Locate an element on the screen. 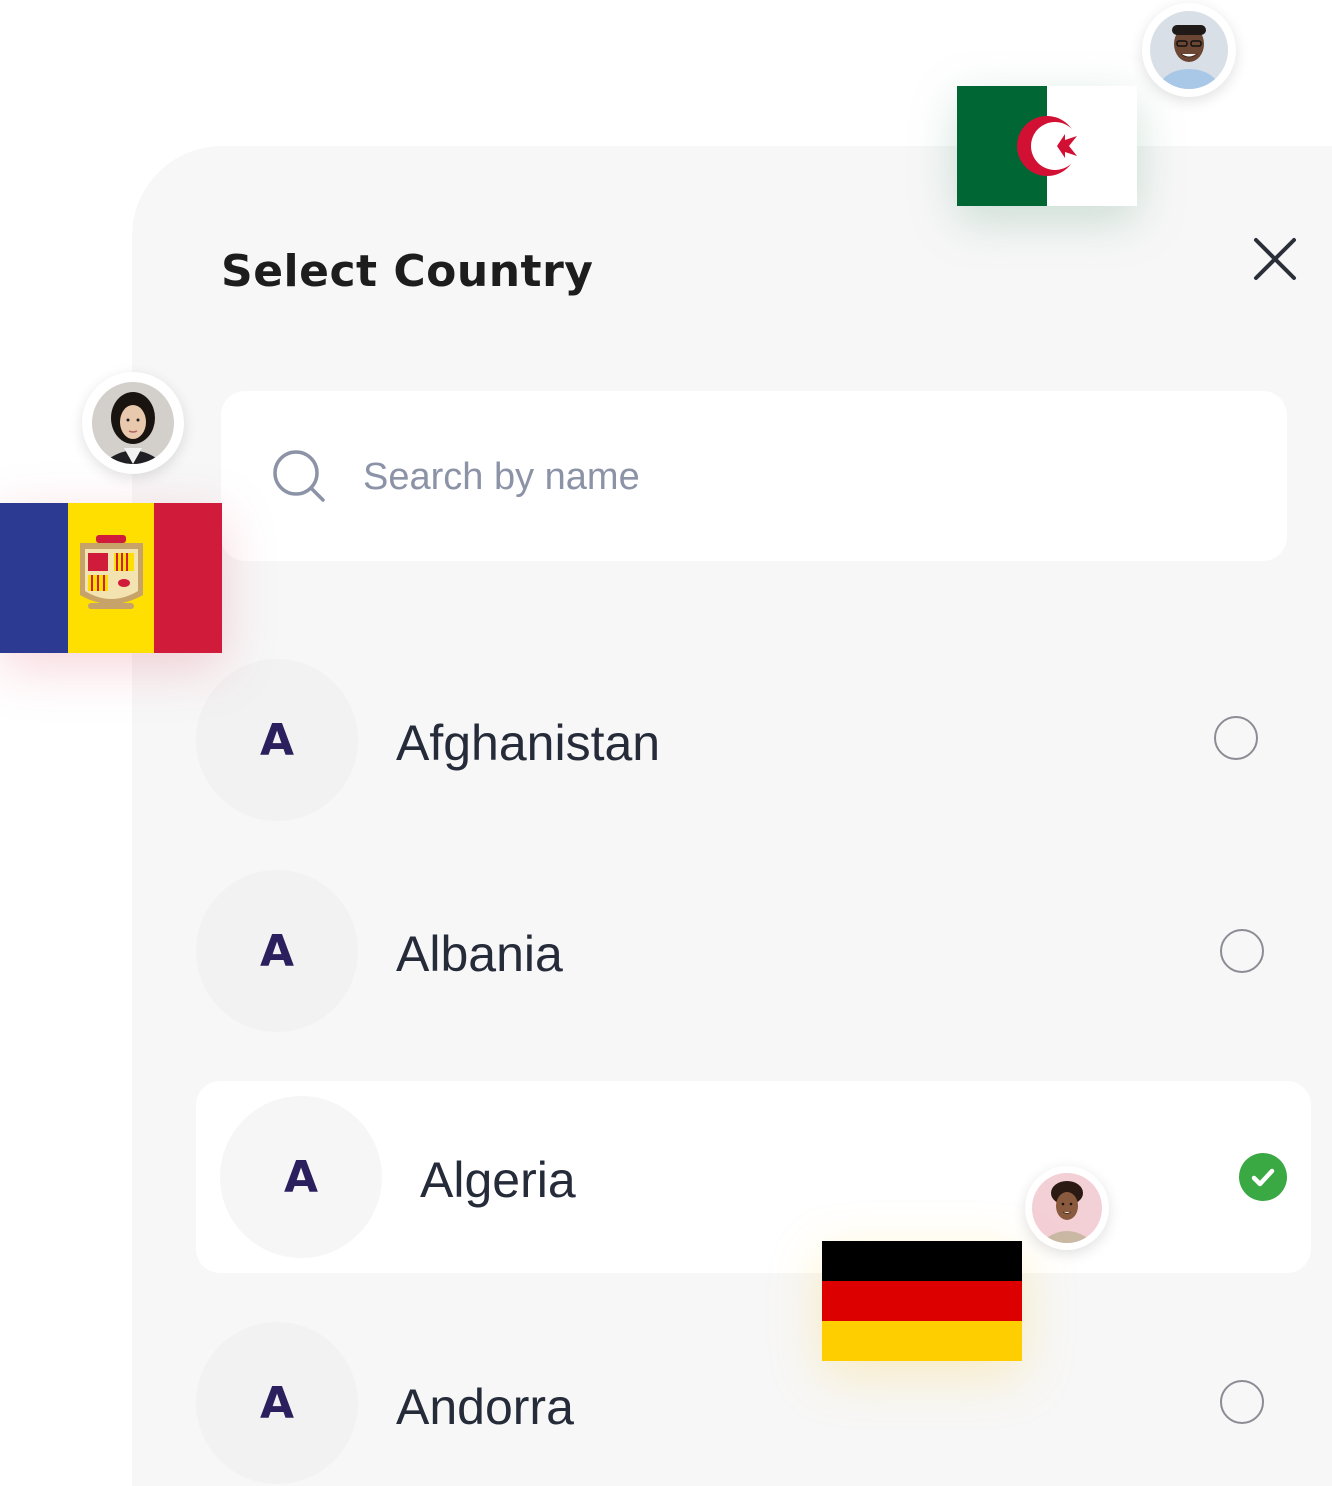 Image resolution: width=1332 pixels, height=1486 pixels. woman-avatar-2-icon is located at coordinates (1067, 1208).